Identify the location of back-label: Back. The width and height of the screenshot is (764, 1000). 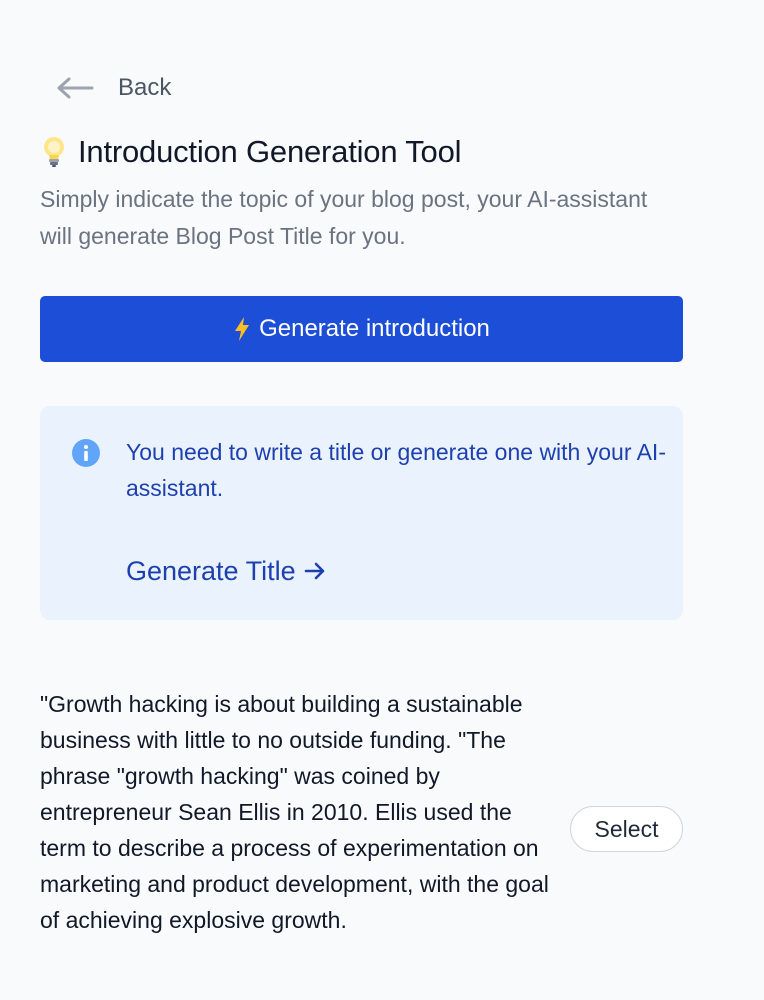
(145, 87).